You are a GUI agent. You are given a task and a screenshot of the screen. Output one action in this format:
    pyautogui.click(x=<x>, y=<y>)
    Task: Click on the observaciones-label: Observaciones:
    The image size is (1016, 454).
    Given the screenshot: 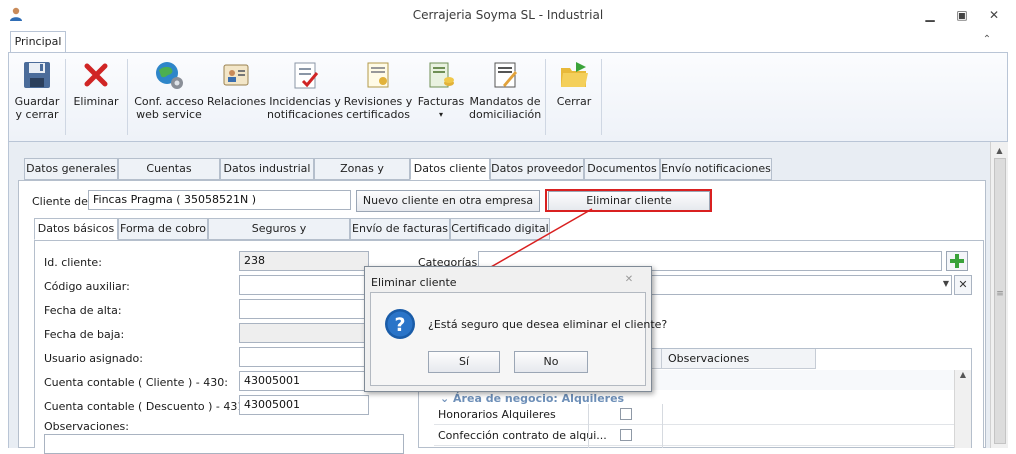 What is the action you would take?
    pyautogui.click(x=86, y=426)
    